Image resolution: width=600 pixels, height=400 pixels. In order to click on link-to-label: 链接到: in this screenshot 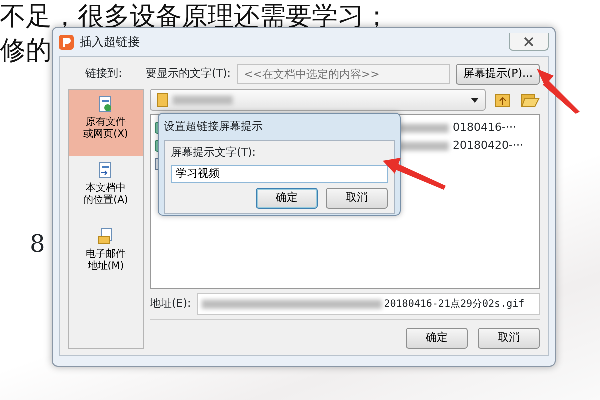, I will do `click(104, 74)`.